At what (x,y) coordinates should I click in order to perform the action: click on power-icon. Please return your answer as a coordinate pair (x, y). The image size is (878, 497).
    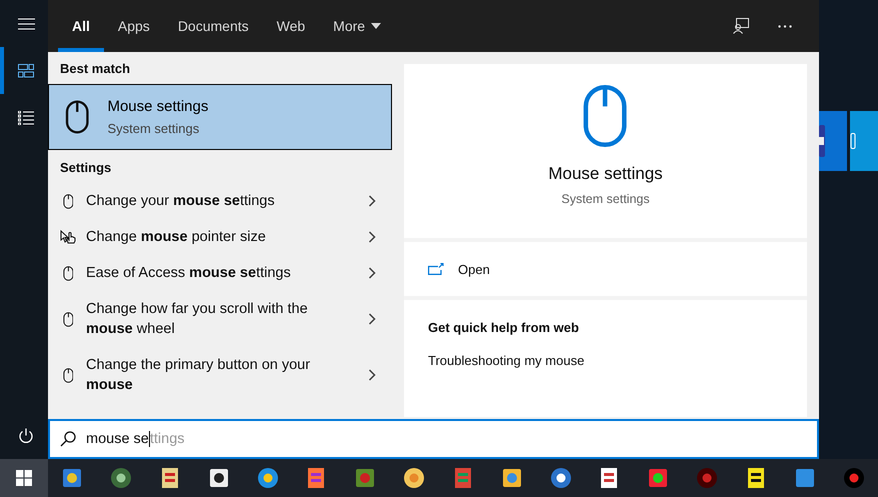
    Looking at the image, I should click on (26, 436).